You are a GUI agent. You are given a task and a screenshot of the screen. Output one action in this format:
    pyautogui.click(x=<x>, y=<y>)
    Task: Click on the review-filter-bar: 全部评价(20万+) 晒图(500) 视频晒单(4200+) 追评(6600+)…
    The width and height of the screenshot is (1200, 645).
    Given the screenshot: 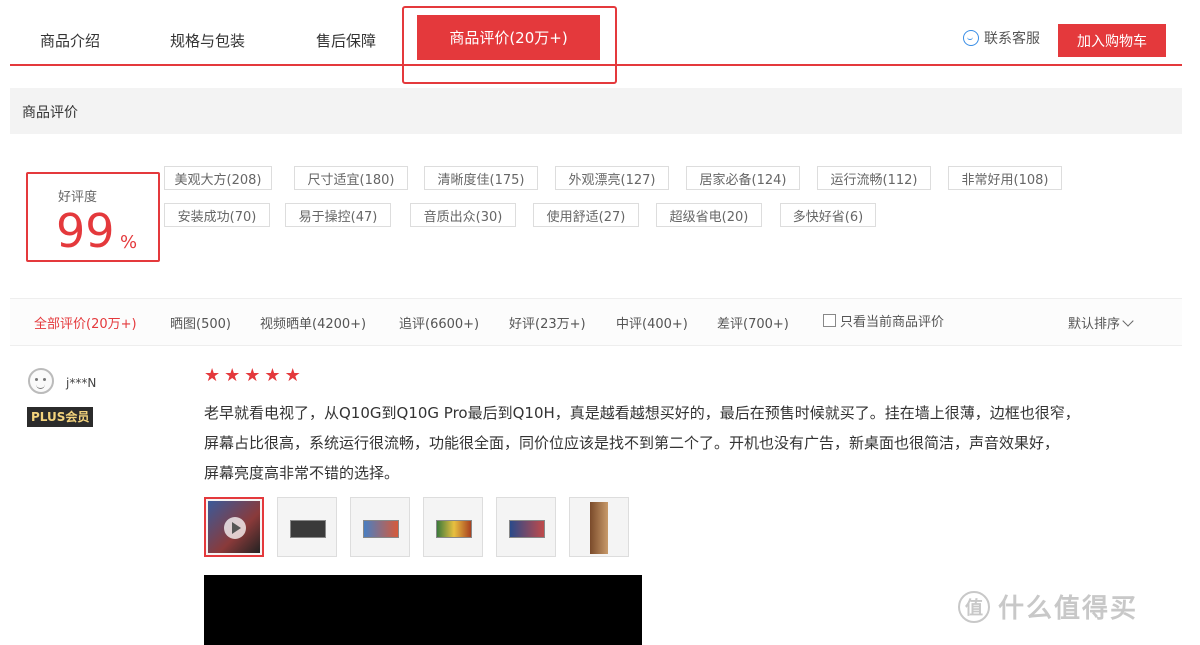 What is the action you would take?
    pyautogui.click(x=596, y=322)
    